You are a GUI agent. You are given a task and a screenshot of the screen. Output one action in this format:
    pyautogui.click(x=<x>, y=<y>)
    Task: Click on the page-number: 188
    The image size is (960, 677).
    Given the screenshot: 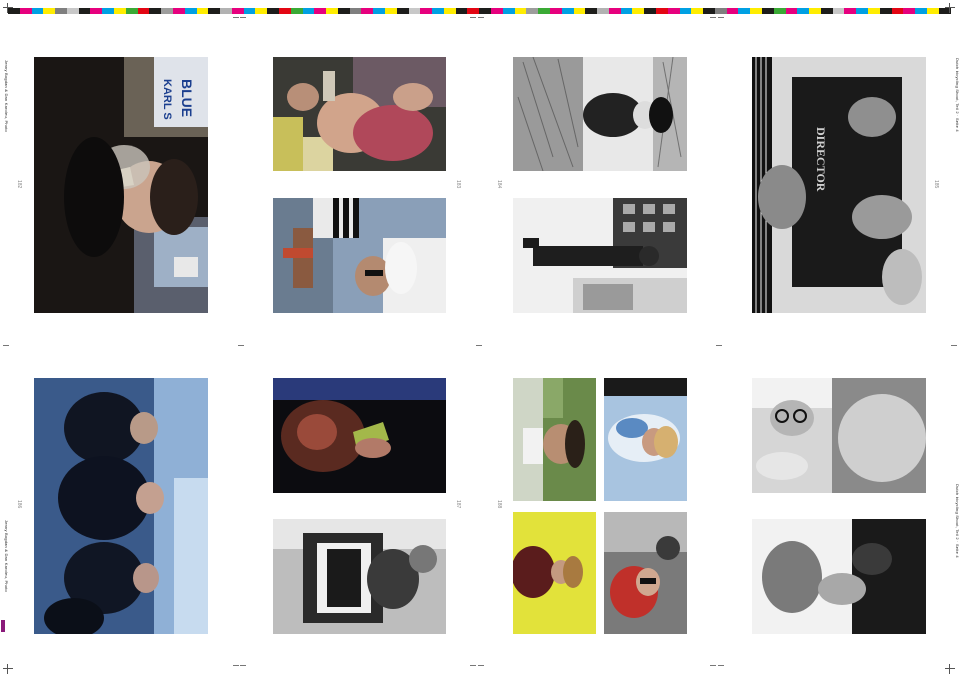 What is the action you would take?
    pyautogui.click(x=499, y=504)
    